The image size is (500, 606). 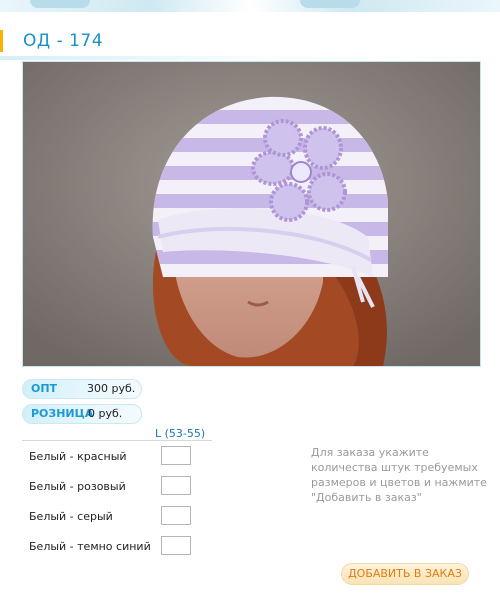 I want to click on wholesale-price-pill: ОПТ 300 руб., so click(x=82, y=389).